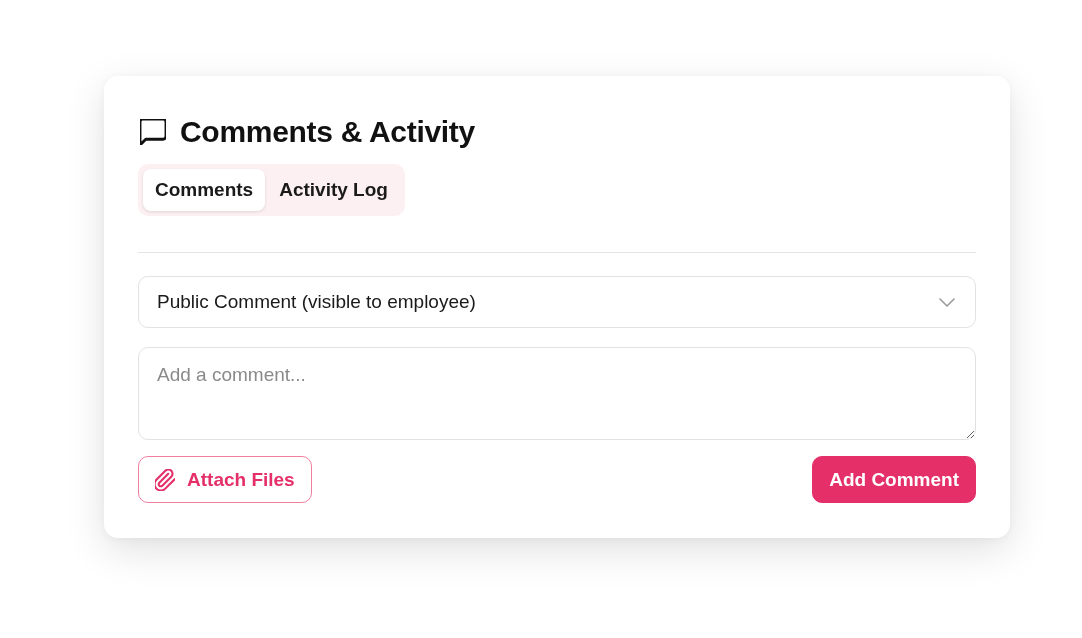 This screenshot has width=1082, height=638. I want to click on attach-files-button: Attach Files, so click(225, 479).